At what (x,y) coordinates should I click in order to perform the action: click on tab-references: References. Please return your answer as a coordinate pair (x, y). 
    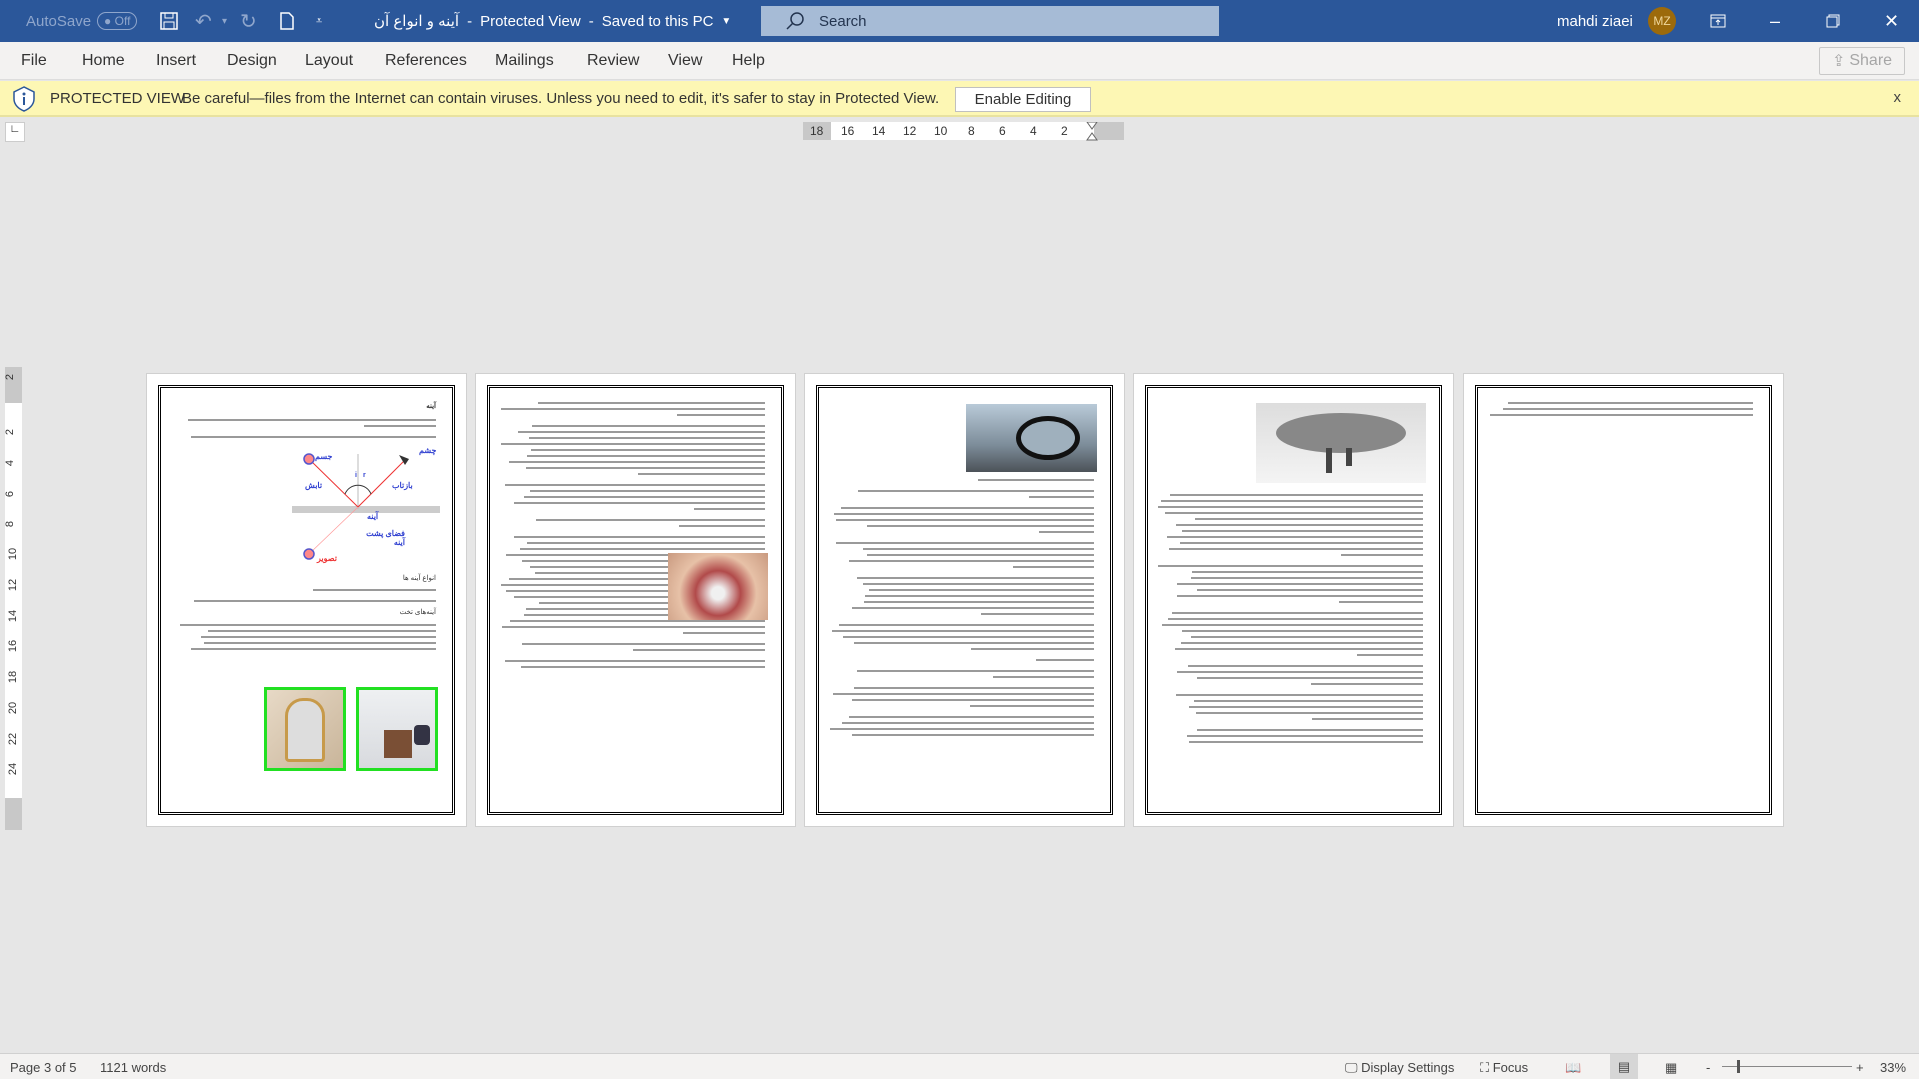
    Looking at the image, I should click on (426, 61).